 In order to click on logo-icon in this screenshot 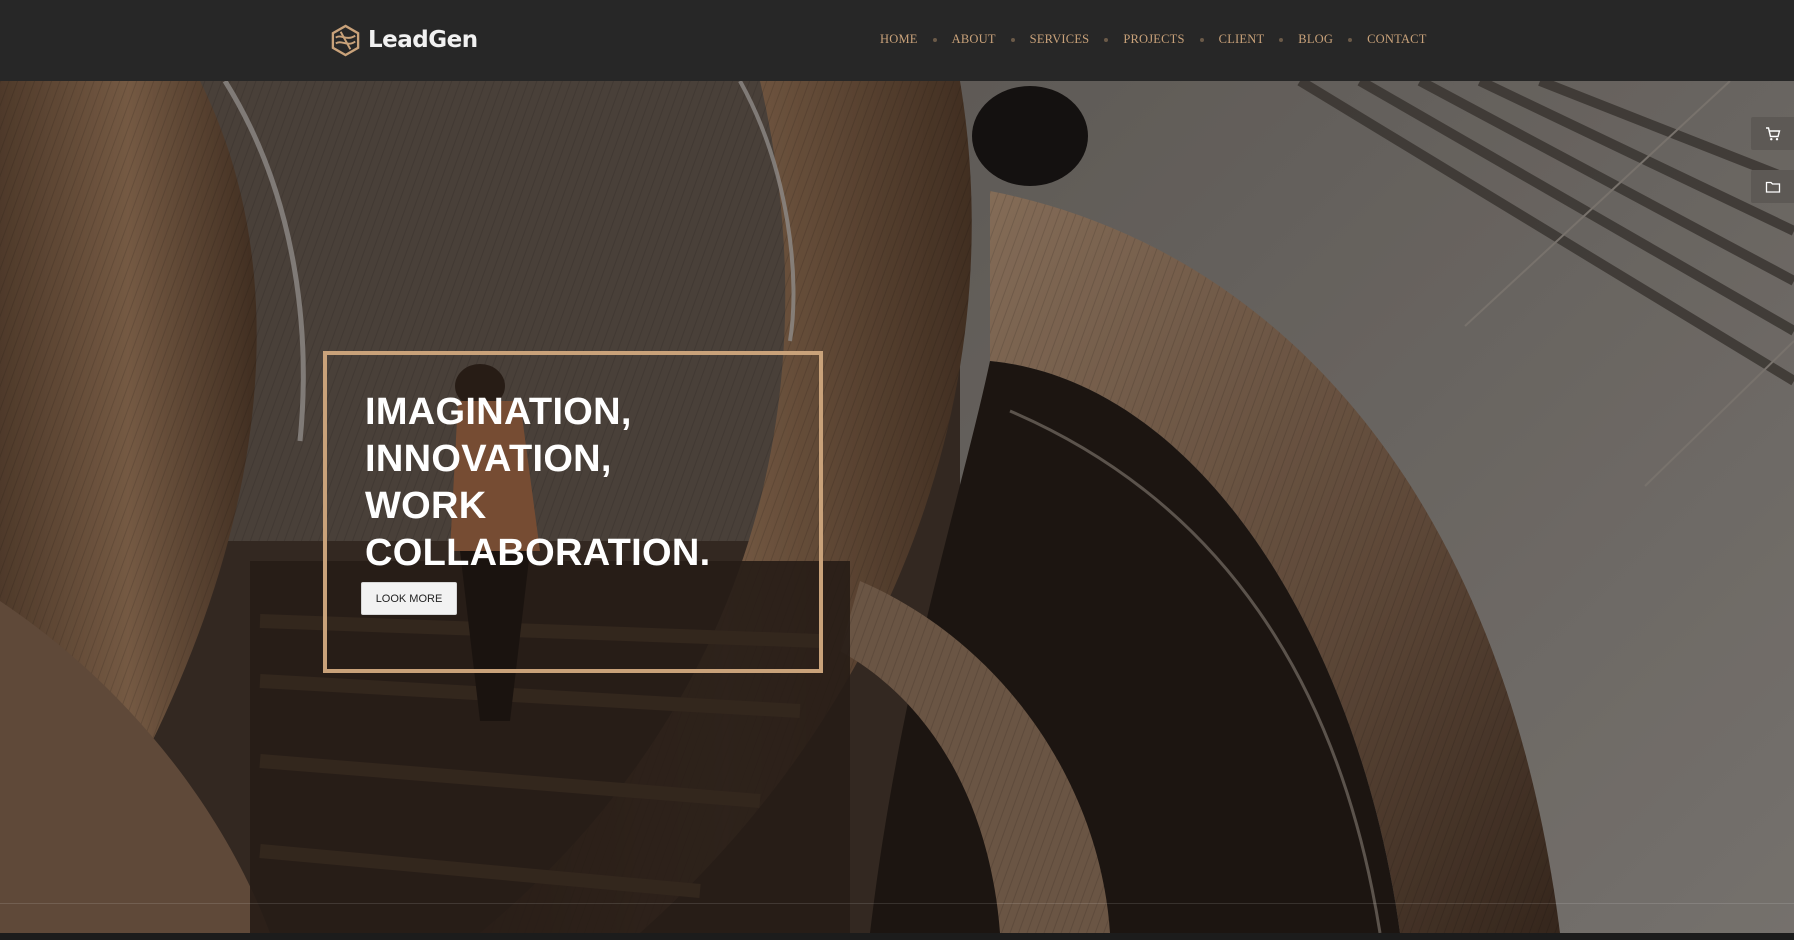, I will do `click(345, 40)`.